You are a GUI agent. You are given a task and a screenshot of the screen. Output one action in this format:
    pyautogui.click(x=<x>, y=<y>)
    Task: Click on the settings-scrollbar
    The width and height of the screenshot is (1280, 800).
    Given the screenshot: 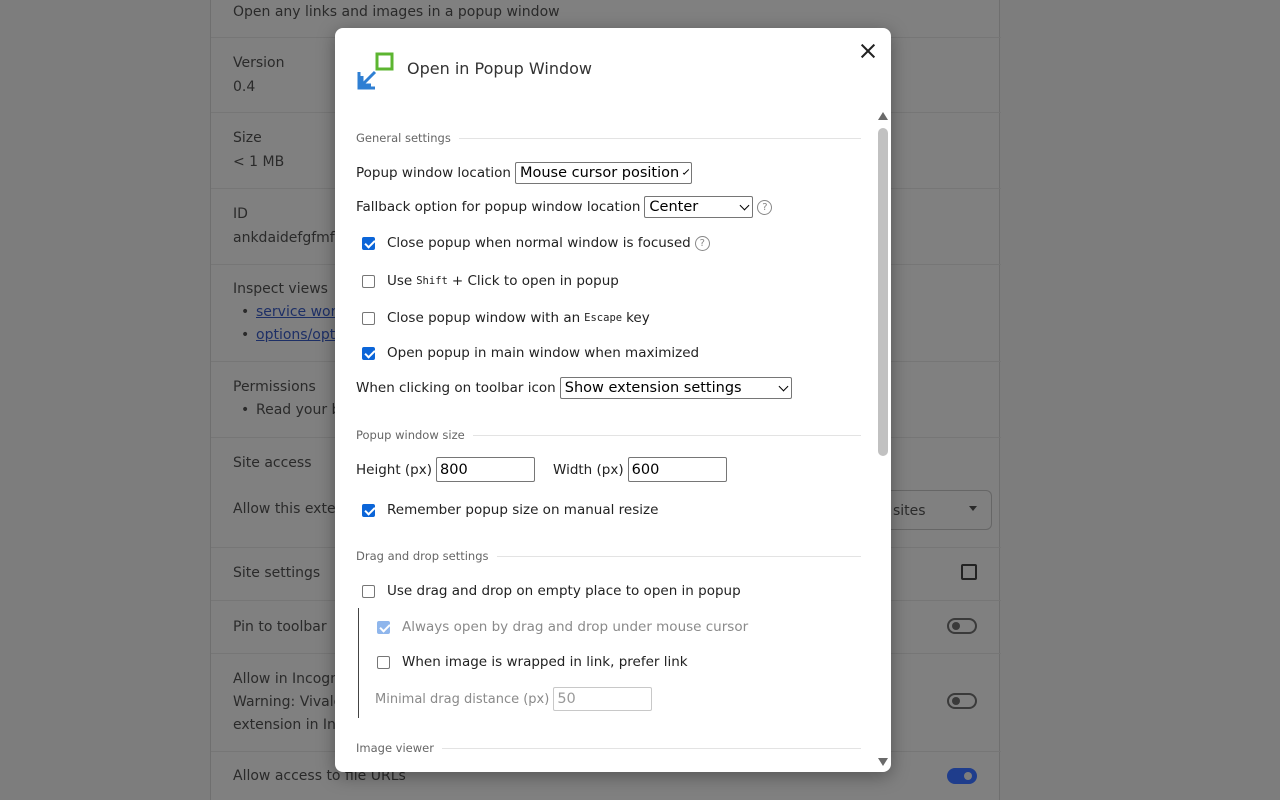 What is the action you would take?
    pyautogui.click(x=883, y=442)
    